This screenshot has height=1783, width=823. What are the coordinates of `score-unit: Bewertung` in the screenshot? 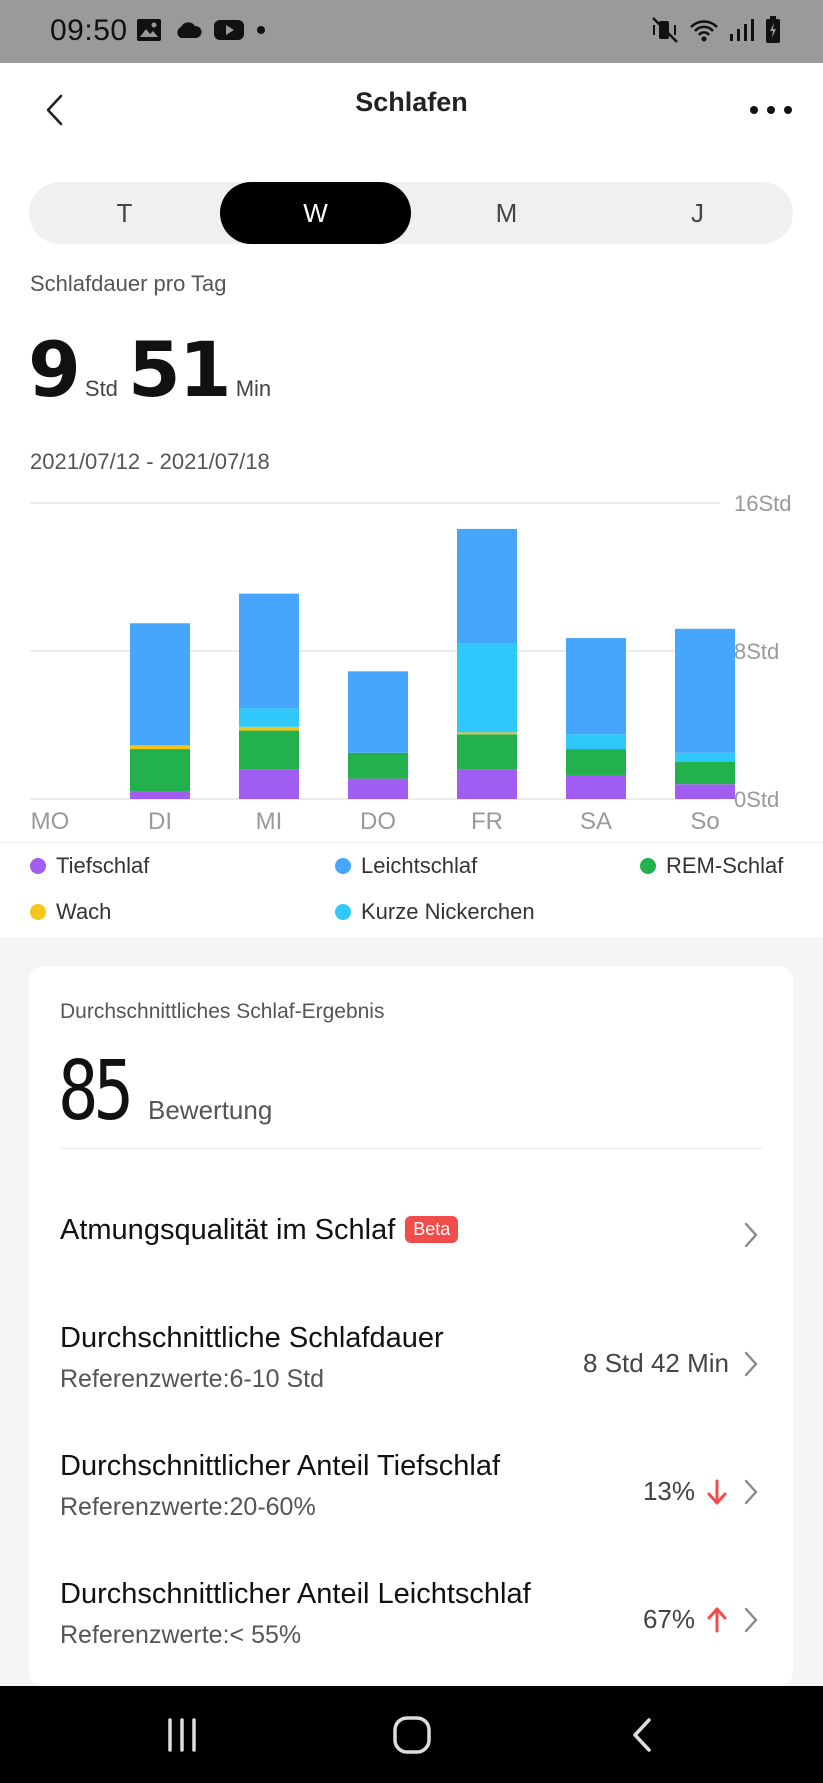 It's located at (210, 1110).